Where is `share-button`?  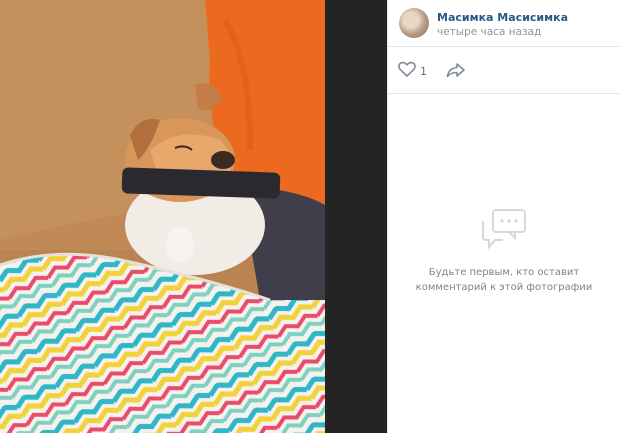 share-button is located at coordinates (456, 72).